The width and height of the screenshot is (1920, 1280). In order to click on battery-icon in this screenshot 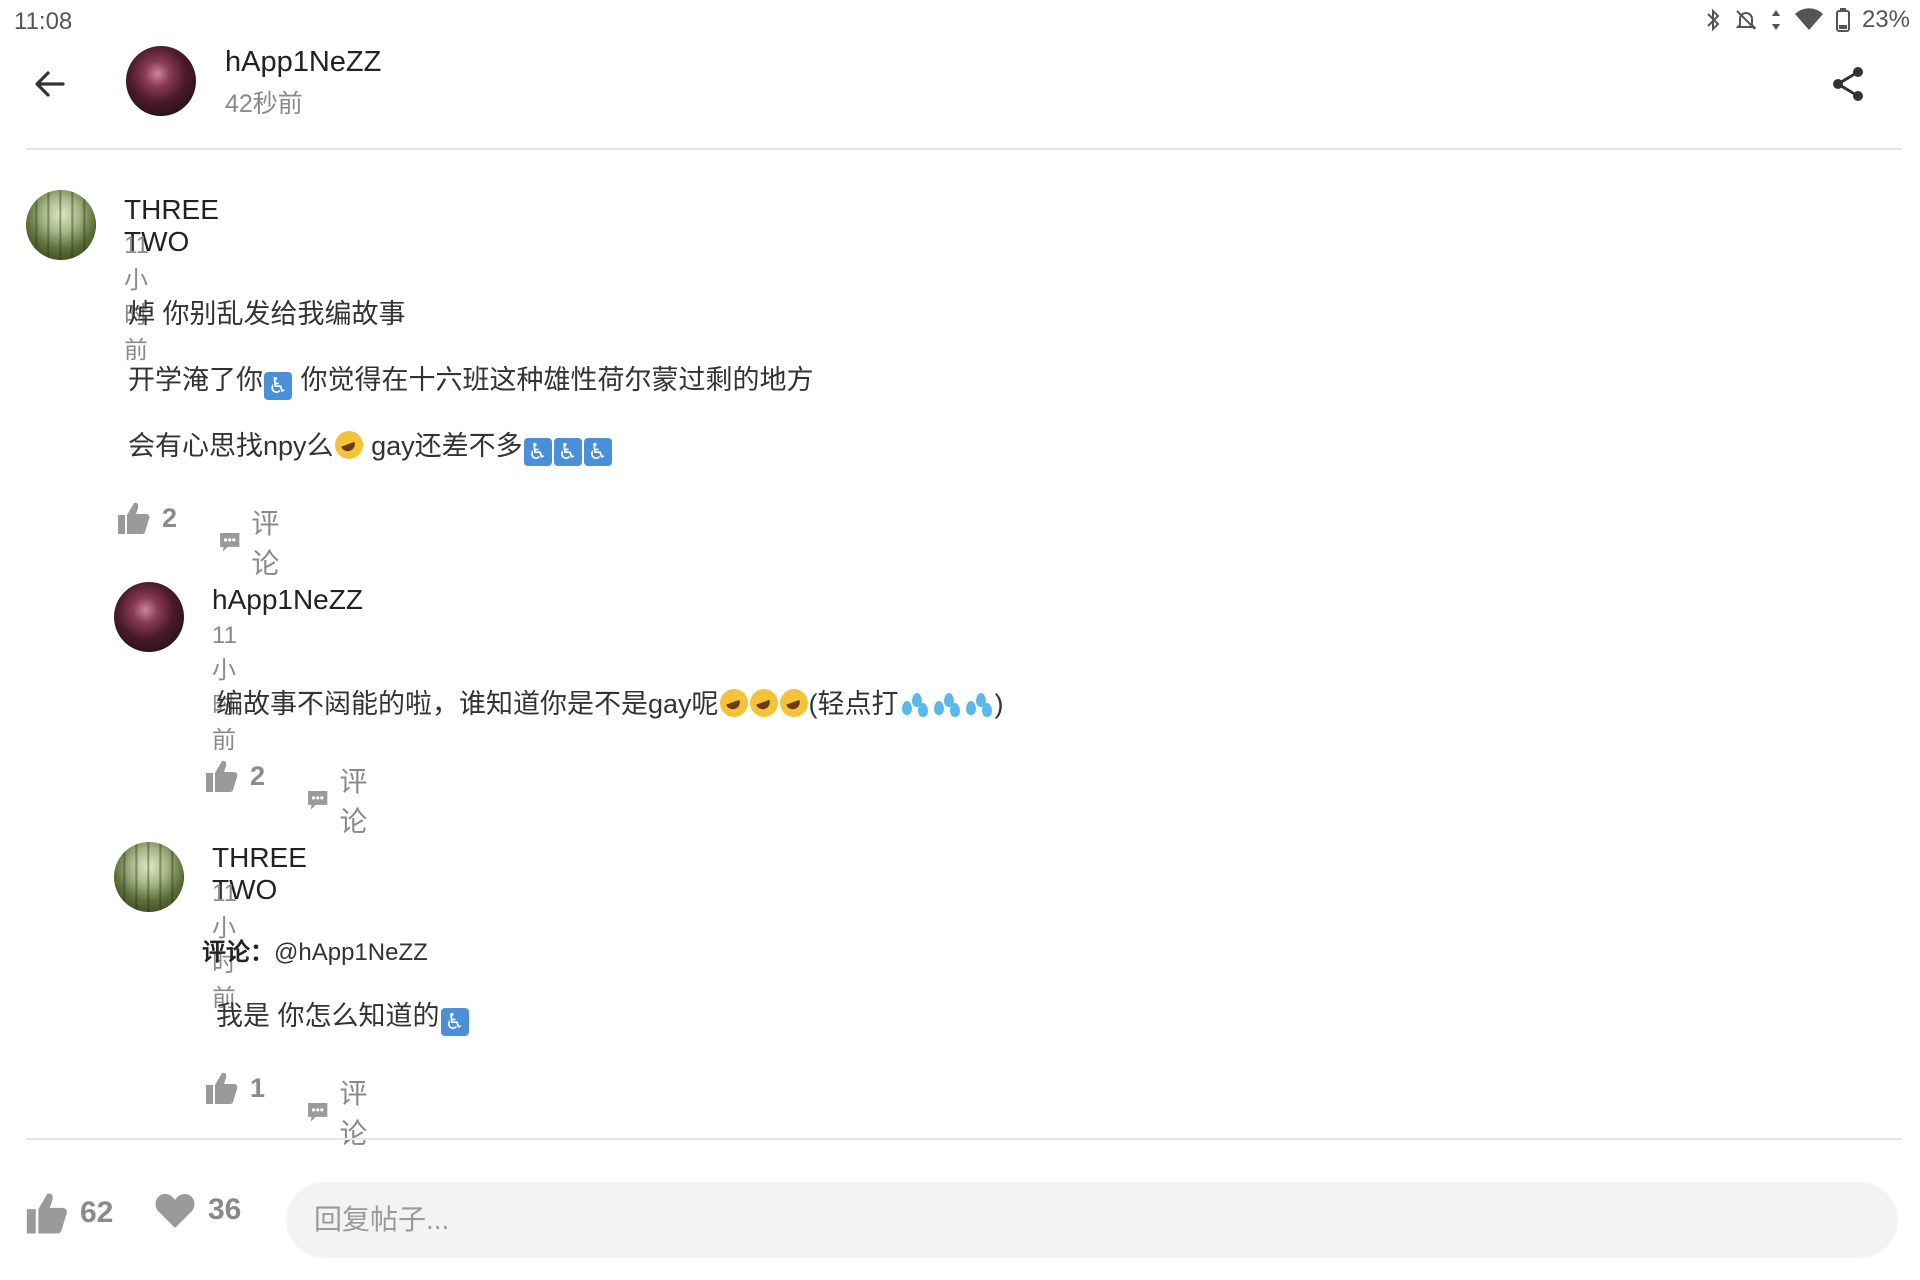, I will do `click(1842, 20)`.